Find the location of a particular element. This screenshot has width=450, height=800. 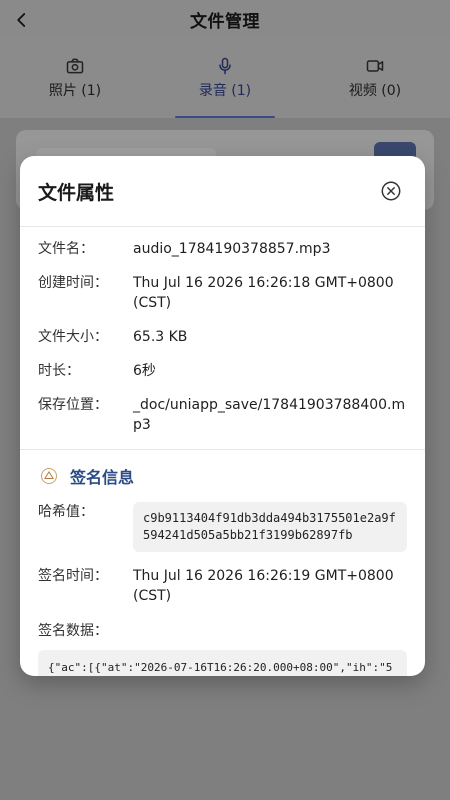

tab-photos-label: 照片 (1) is located at coordinates (75, 91).